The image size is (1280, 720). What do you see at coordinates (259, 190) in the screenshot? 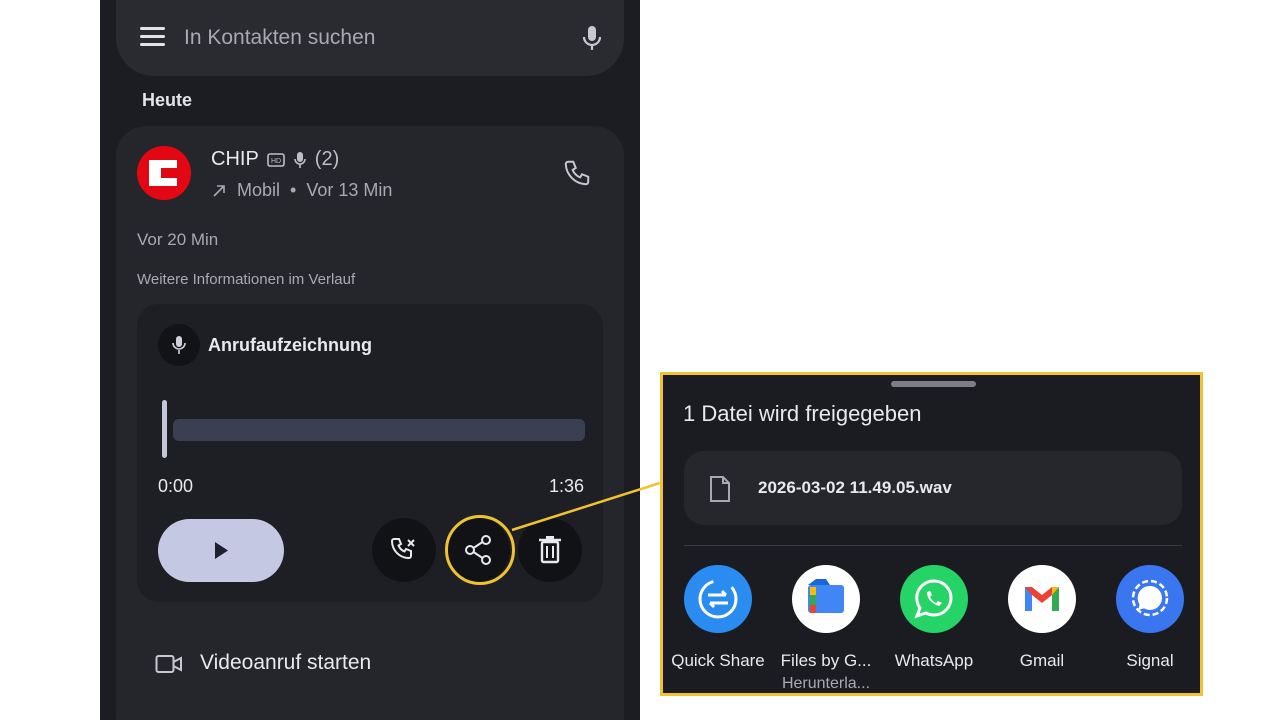
I see `call-type: Mobil` at bounding box center [259, 190].